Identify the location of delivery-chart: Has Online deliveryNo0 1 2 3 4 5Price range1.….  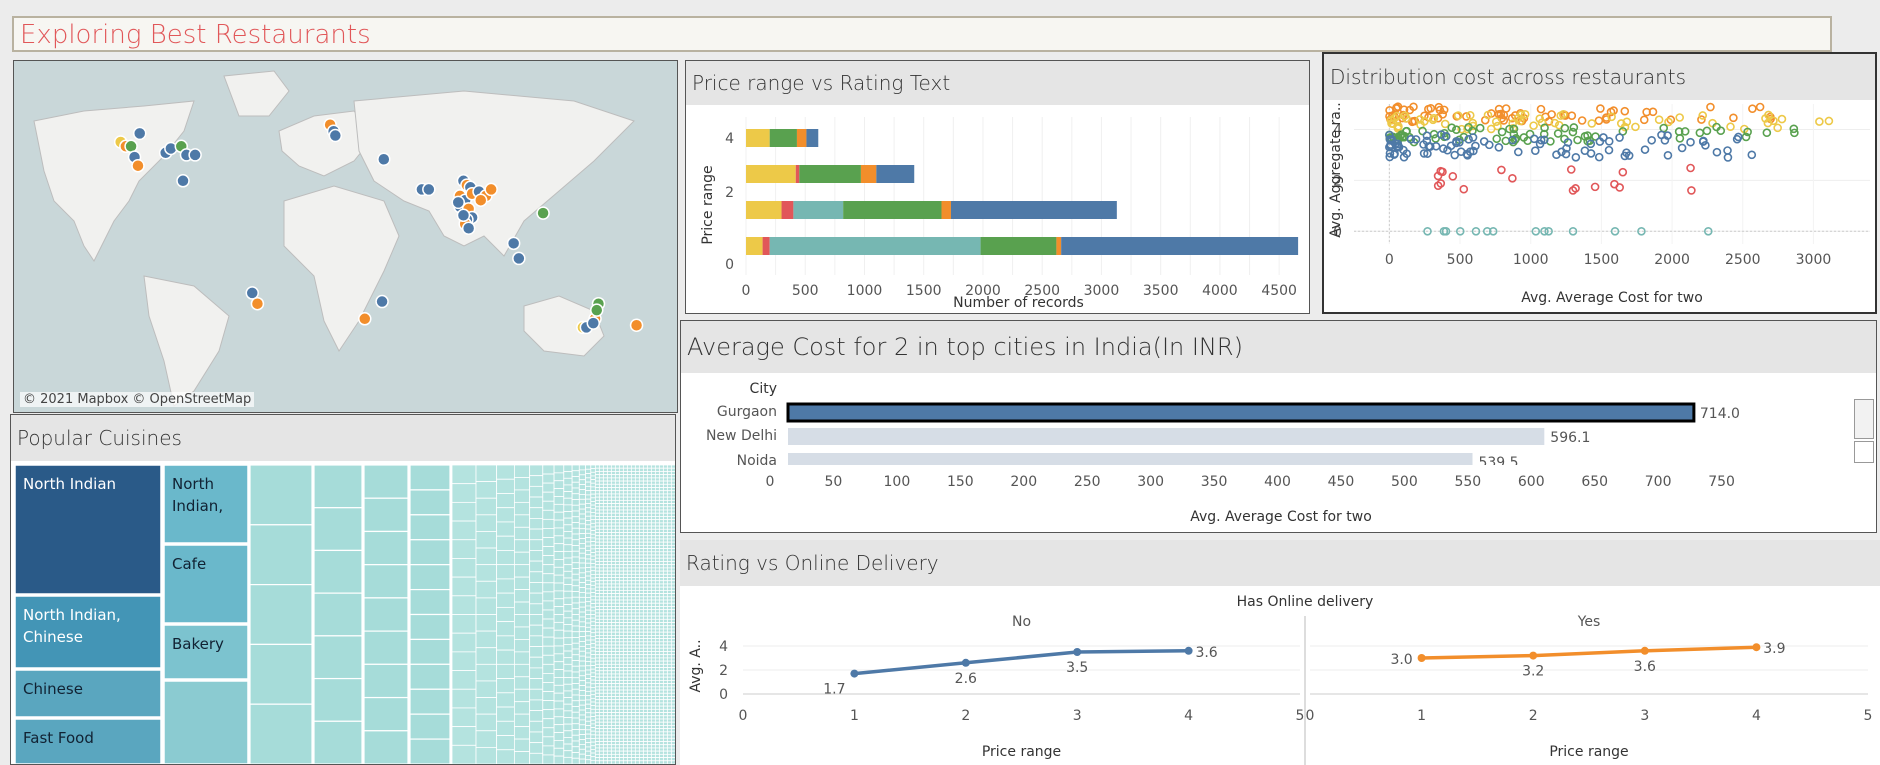
(1280, 675).